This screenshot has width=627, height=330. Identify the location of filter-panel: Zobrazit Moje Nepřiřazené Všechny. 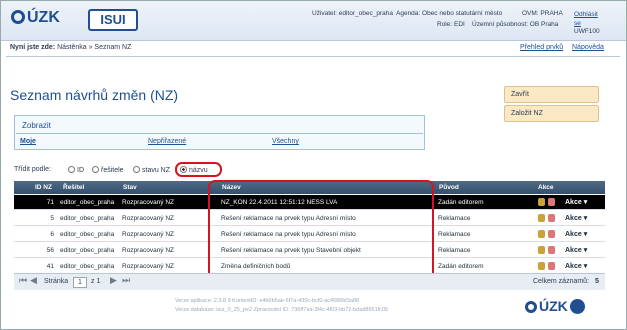
(219, 132).